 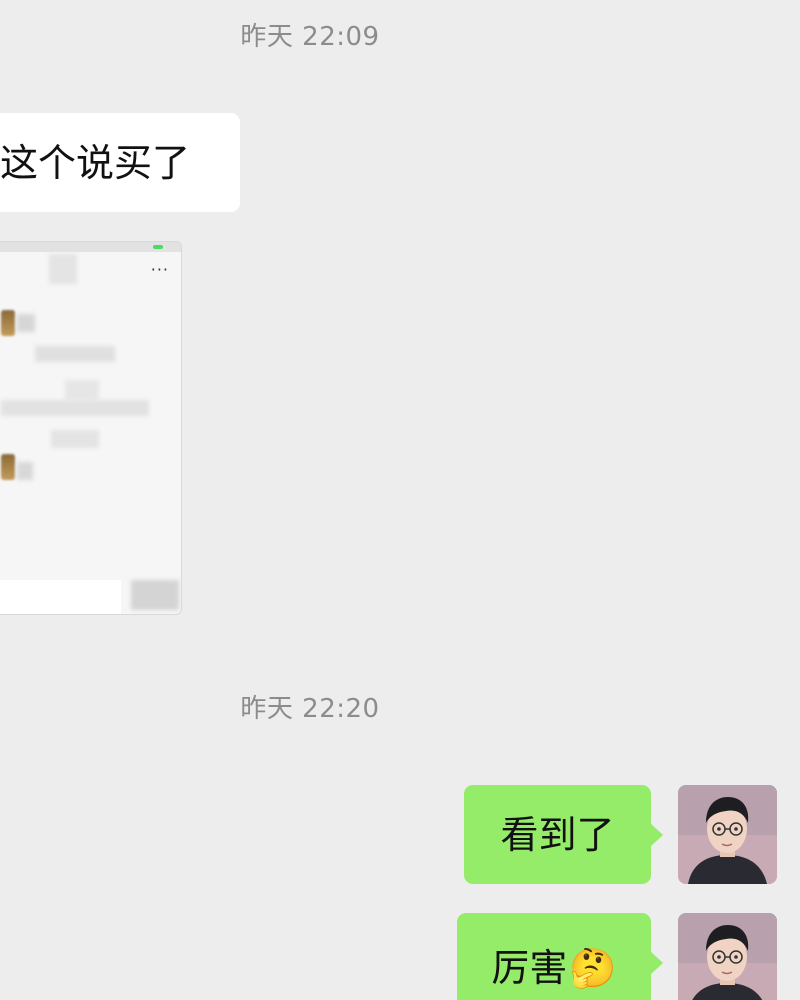 I want to click on incoming-message-bubble: 这个说买了, so click(x=120, y=162).